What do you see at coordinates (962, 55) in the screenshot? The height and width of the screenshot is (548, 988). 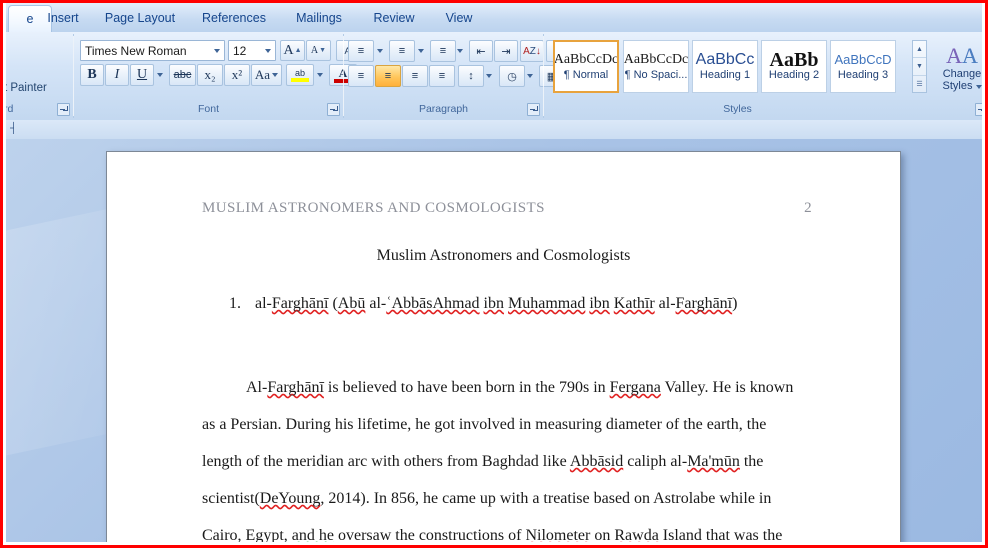 I see `change-styles-icon: AA` at bounding box center [962, 55].